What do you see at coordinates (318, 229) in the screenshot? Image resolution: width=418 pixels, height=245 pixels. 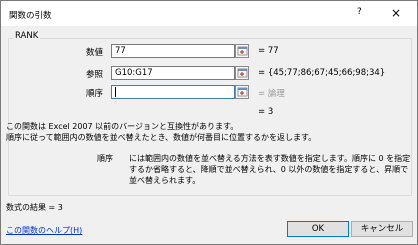 I see `ok-button: OK` at bounding box center [318, 229].